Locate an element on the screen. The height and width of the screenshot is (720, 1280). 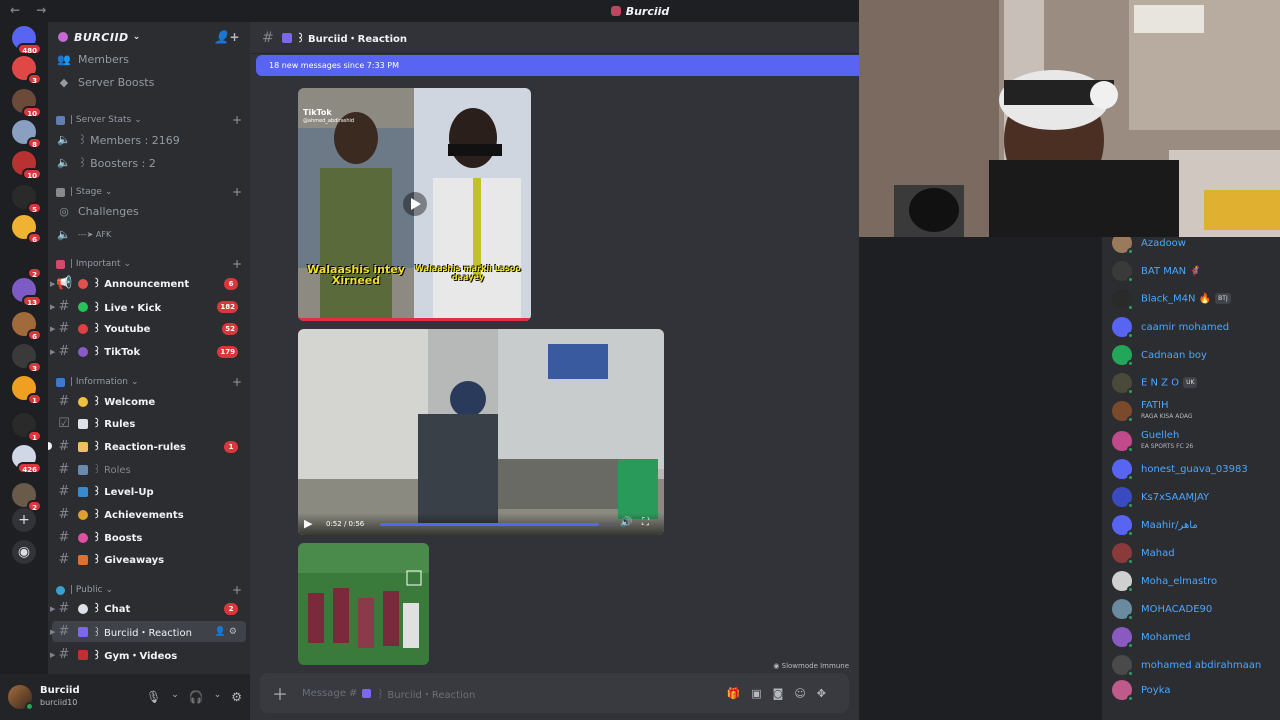
video-seek-track is located at coordinates (498, 524).